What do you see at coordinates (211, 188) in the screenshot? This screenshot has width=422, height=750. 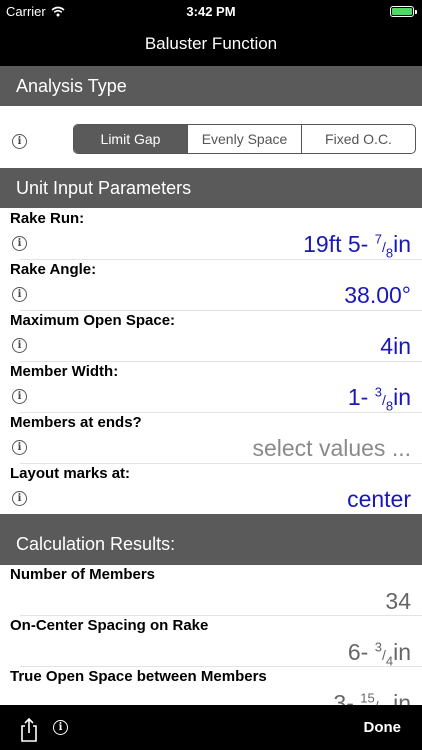 I see `unit-input-header: Unit Input Parameters` at bounding box center [211, 188].